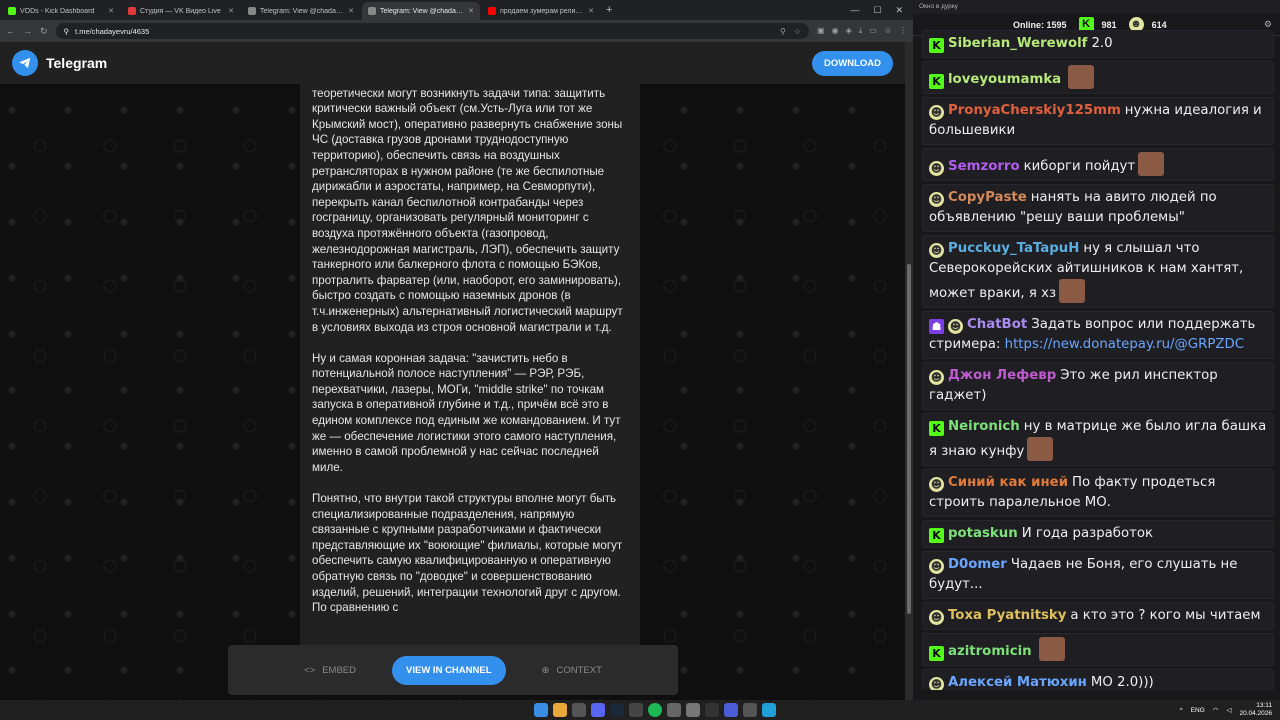 This screenshot has width=1280, height=720. What do you see at coordinates (1013, 248) in the screenshot?
I see `chat-username: Pucckuy_TaTapuH` at bounding box center [1013, 248].